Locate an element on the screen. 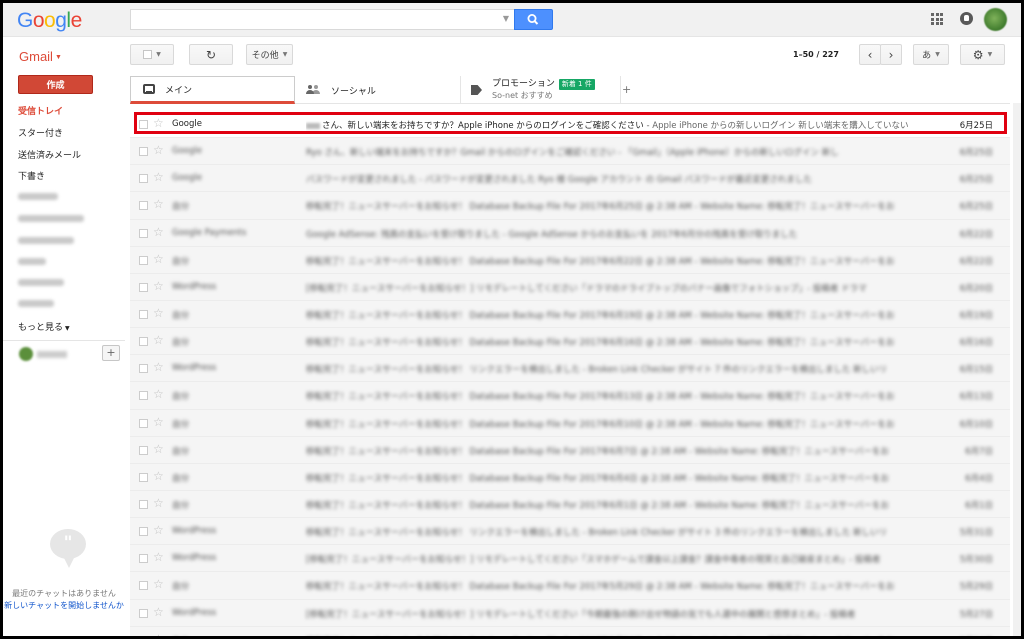 Image resolution: width=1024 pixels, height=639 pixels. sidebar-item-drafts: 下書き is located at coordinates (31, 175).